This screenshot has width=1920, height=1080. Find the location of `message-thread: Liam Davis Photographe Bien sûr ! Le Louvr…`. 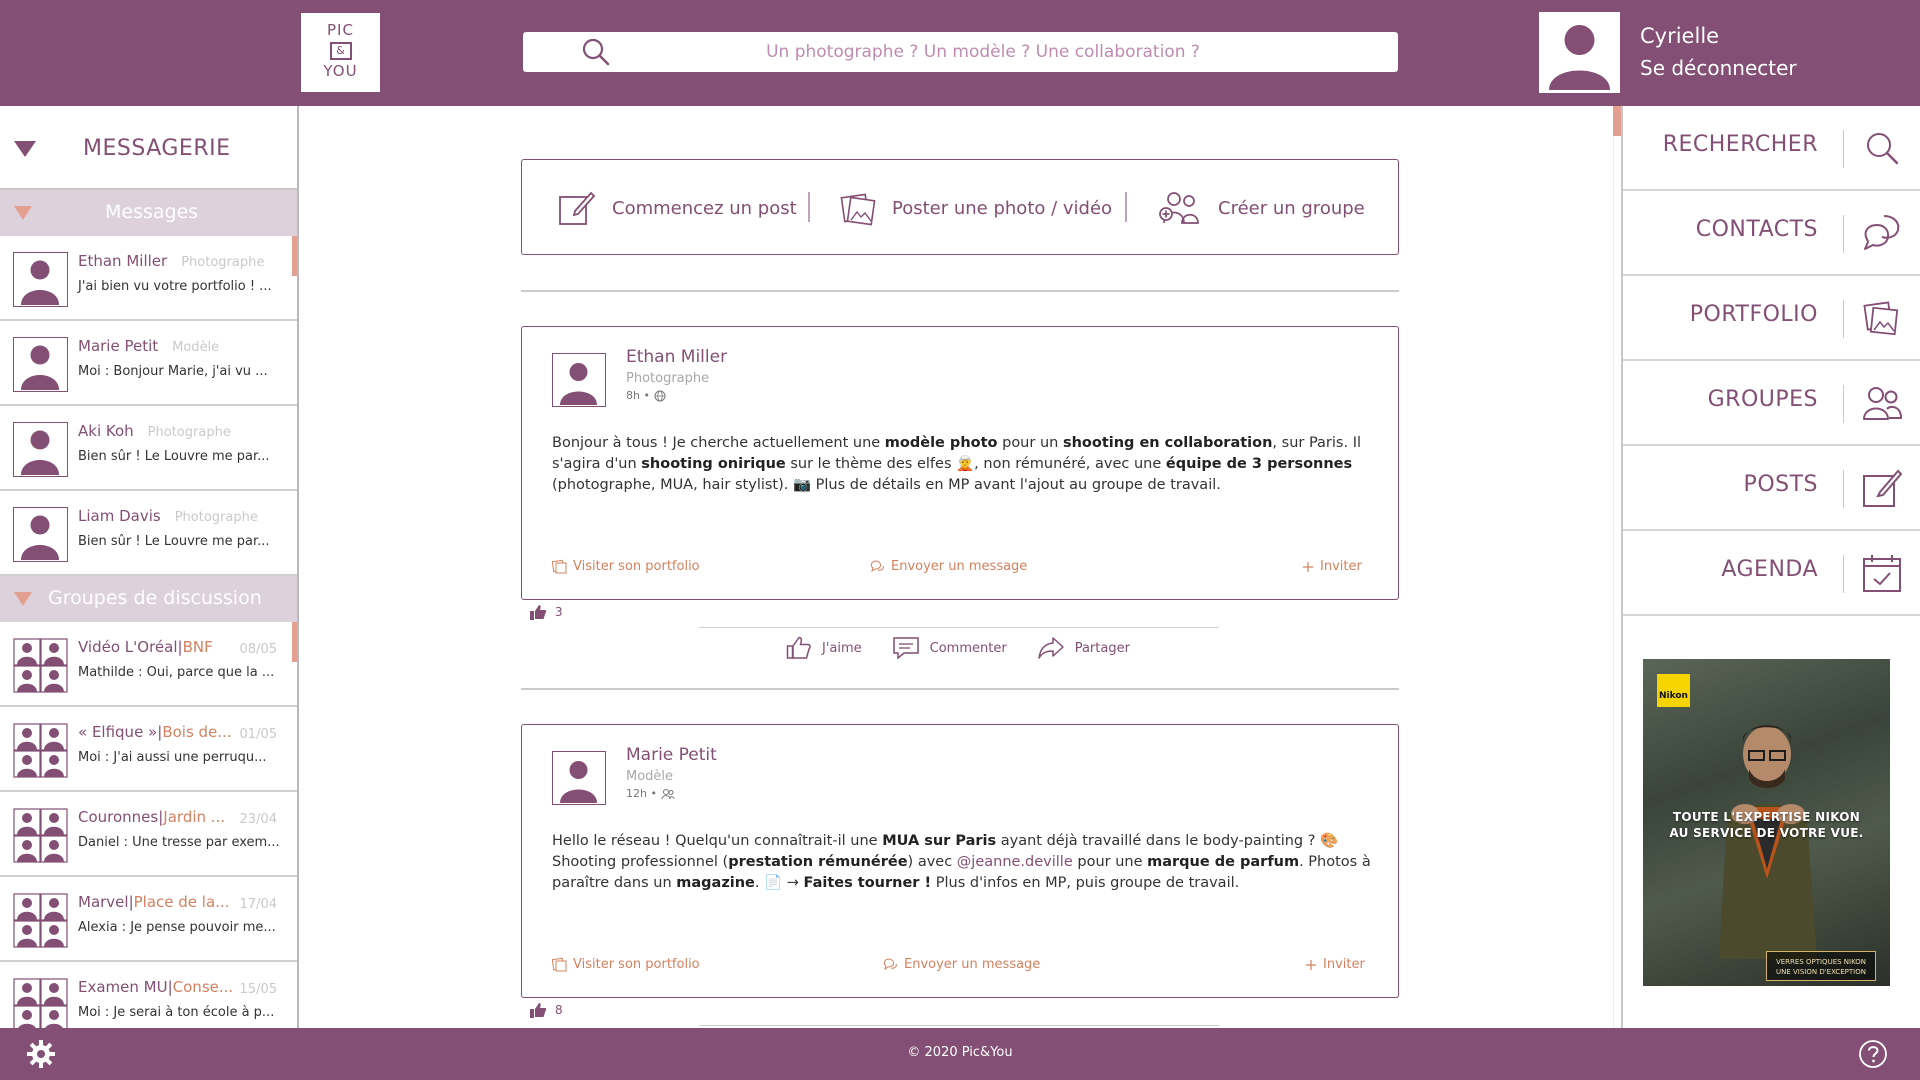

message-thread: Liam Davis Photographe Bien sûr ! Le Louvr… is located at coordinates (148, 533).